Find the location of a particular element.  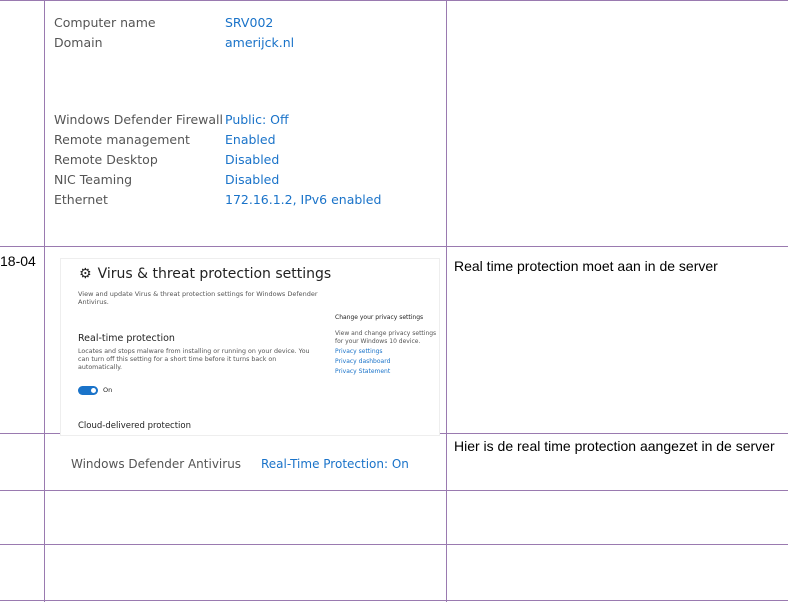

realtime-toggle is located at coordinates (88, 390).